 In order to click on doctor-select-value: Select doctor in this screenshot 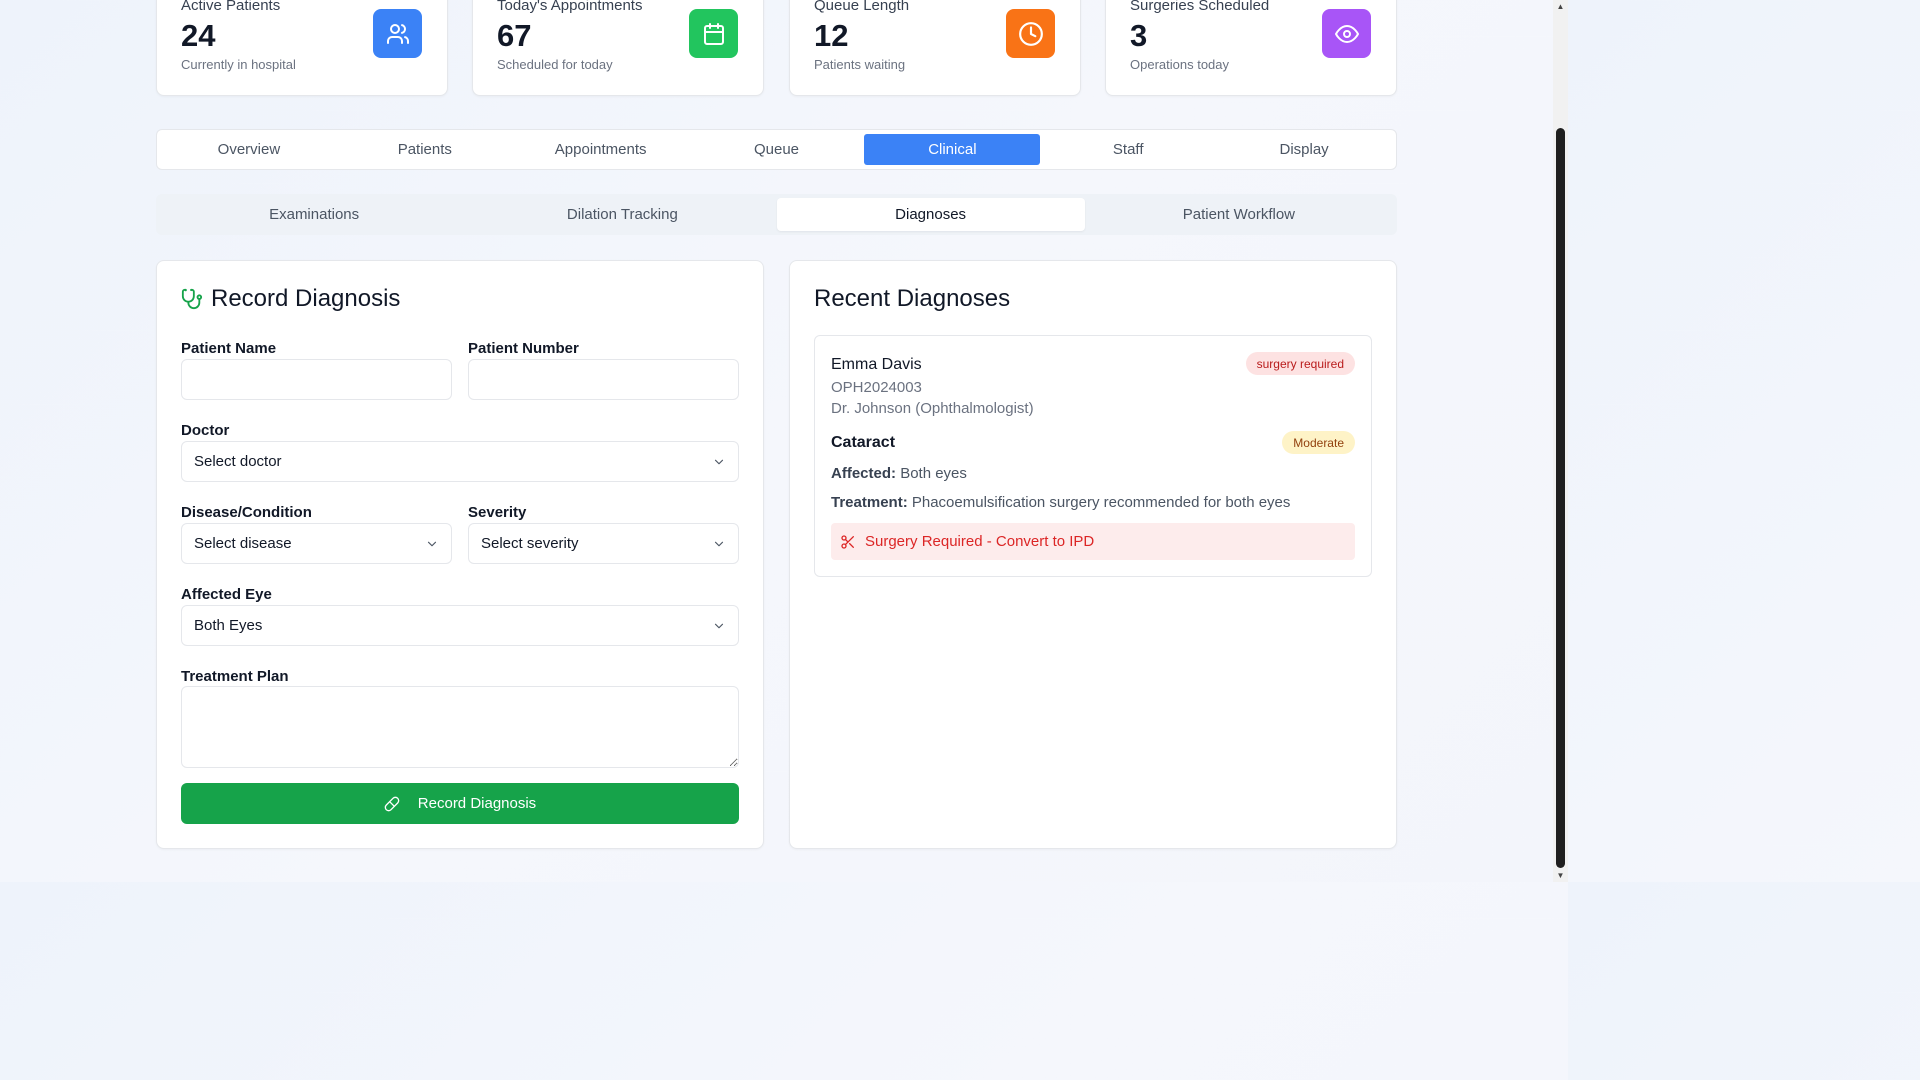, I will do `click(238, 461)`.